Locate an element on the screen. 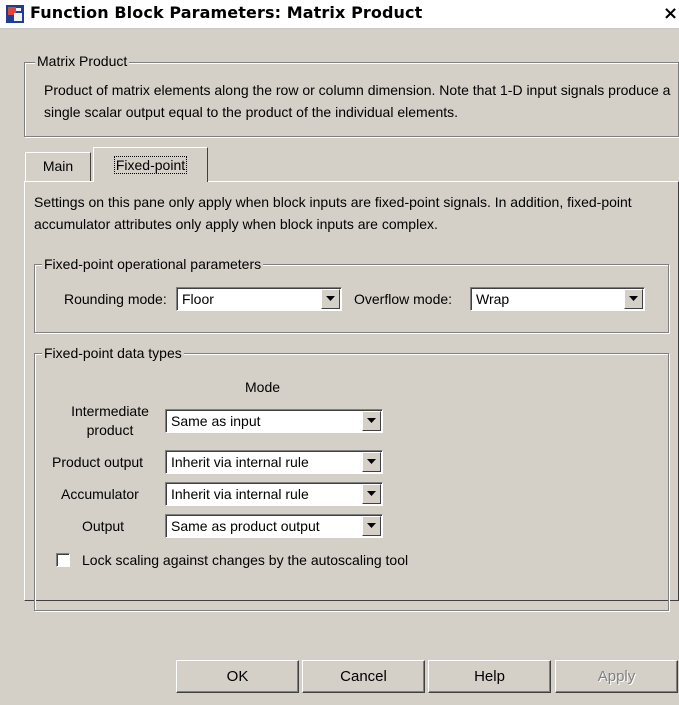 This screenshot has height=705, width=679. output-label: Output is located at coordinates (103, 526).